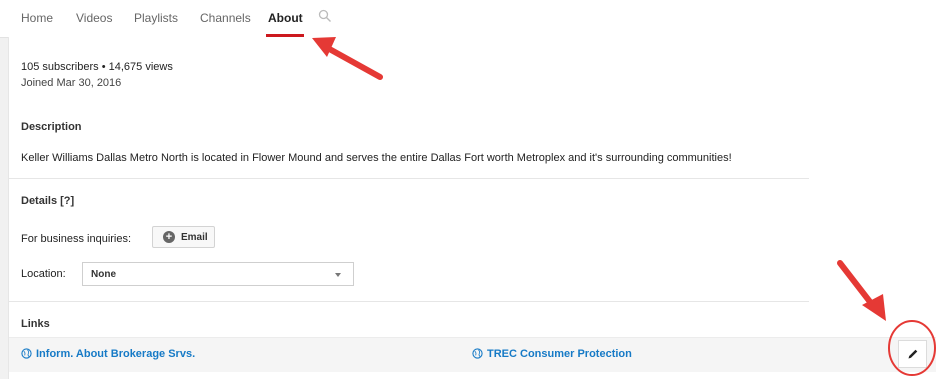 The height and width of the screenshot is (379, 936). What do you see at coordinates (156, 18) in the screenshot?
I see `tab-playlists: Playlists` at bounding box center [156, 18].